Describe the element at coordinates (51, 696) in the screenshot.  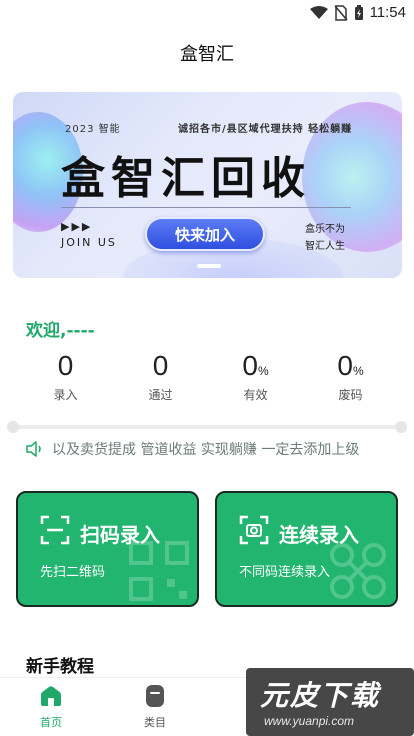
I see `home-icon` at that location.